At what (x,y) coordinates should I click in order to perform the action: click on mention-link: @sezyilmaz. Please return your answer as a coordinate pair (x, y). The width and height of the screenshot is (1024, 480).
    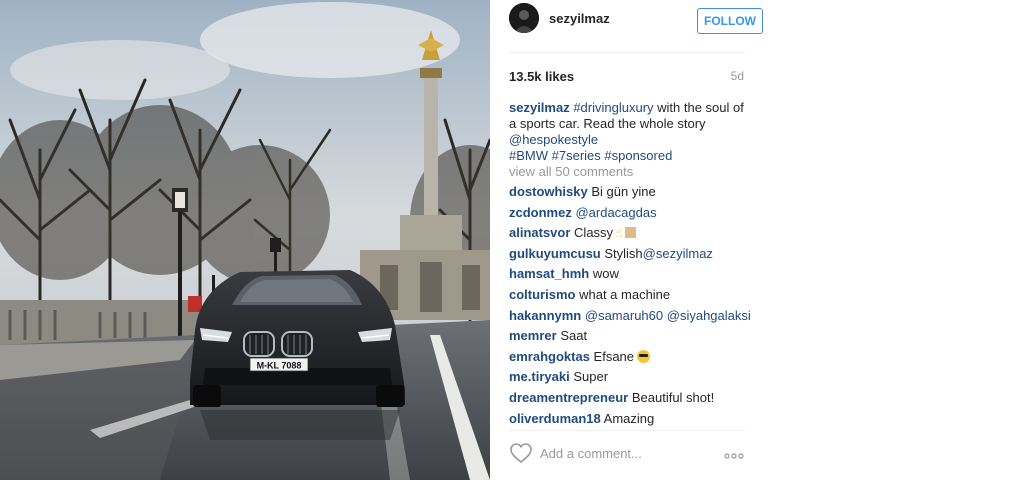
    Looking at the image, I should click on (678, 253).